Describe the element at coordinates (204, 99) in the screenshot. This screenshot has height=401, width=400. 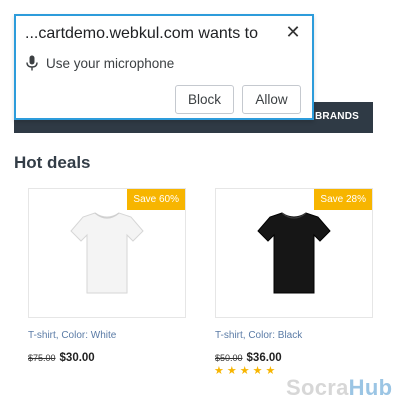
I see `block-button: Block` at that location.